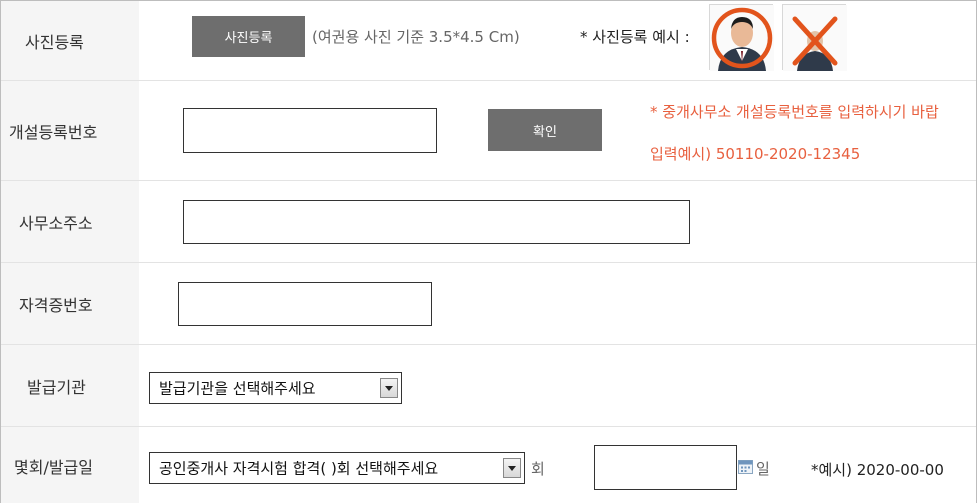 This screenshot has width=977, height=503. I want to click on label-round-issue-date: 몇회/발급일, so click(70, 465).